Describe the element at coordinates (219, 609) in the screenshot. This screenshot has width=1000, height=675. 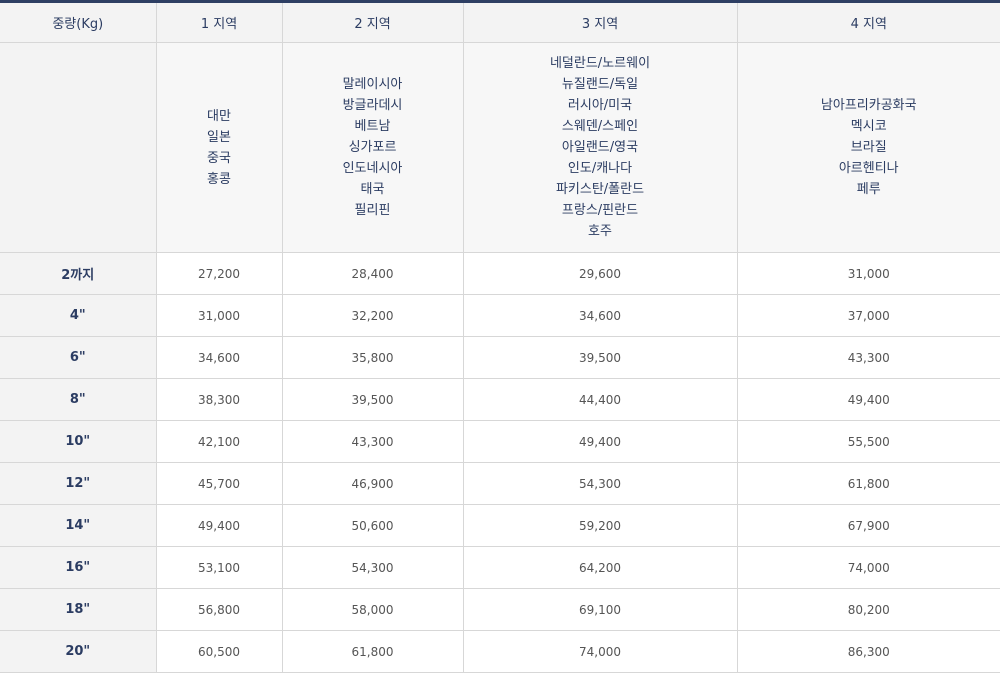
I see `zone-1-price-cell: 56,800` at that location.